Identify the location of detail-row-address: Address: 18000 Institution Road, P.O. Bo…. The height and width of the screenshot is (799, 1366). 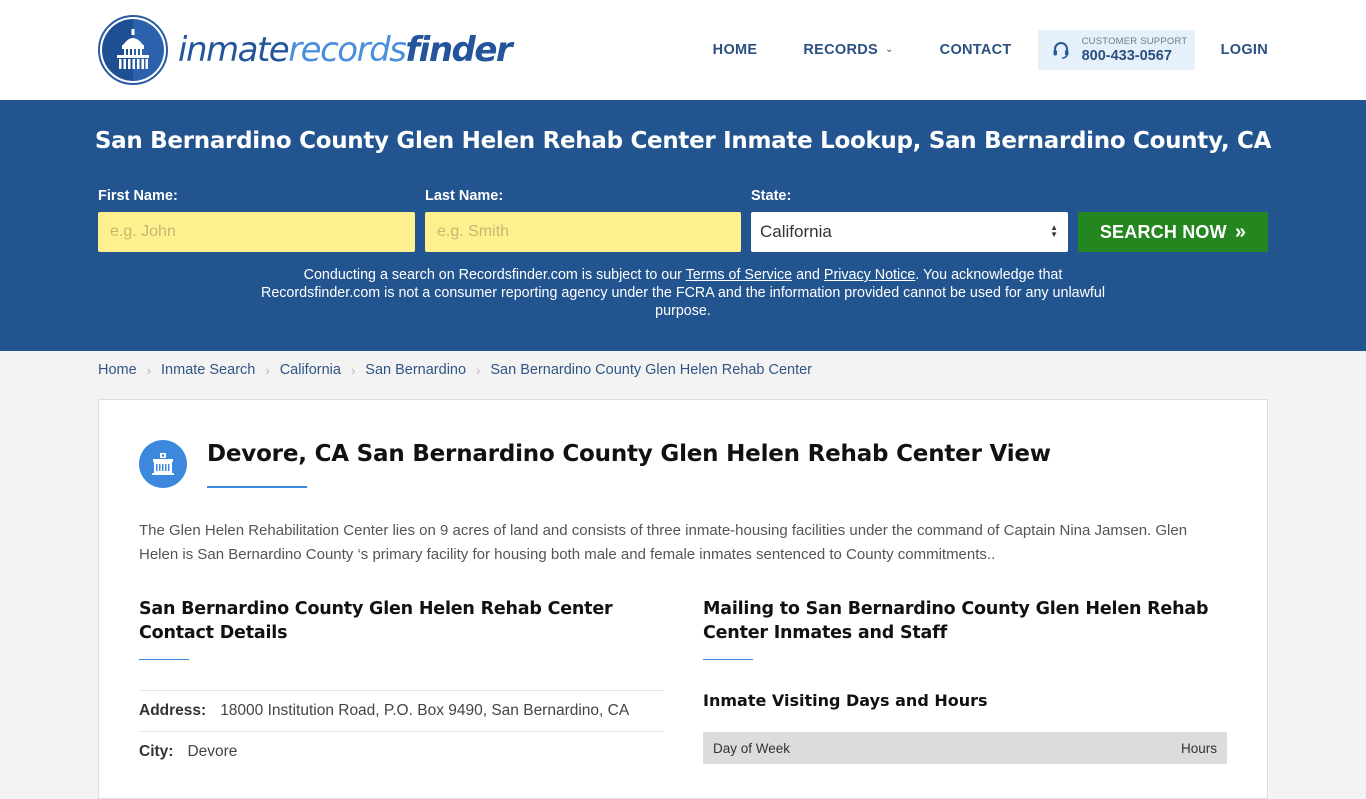
(401, 710).